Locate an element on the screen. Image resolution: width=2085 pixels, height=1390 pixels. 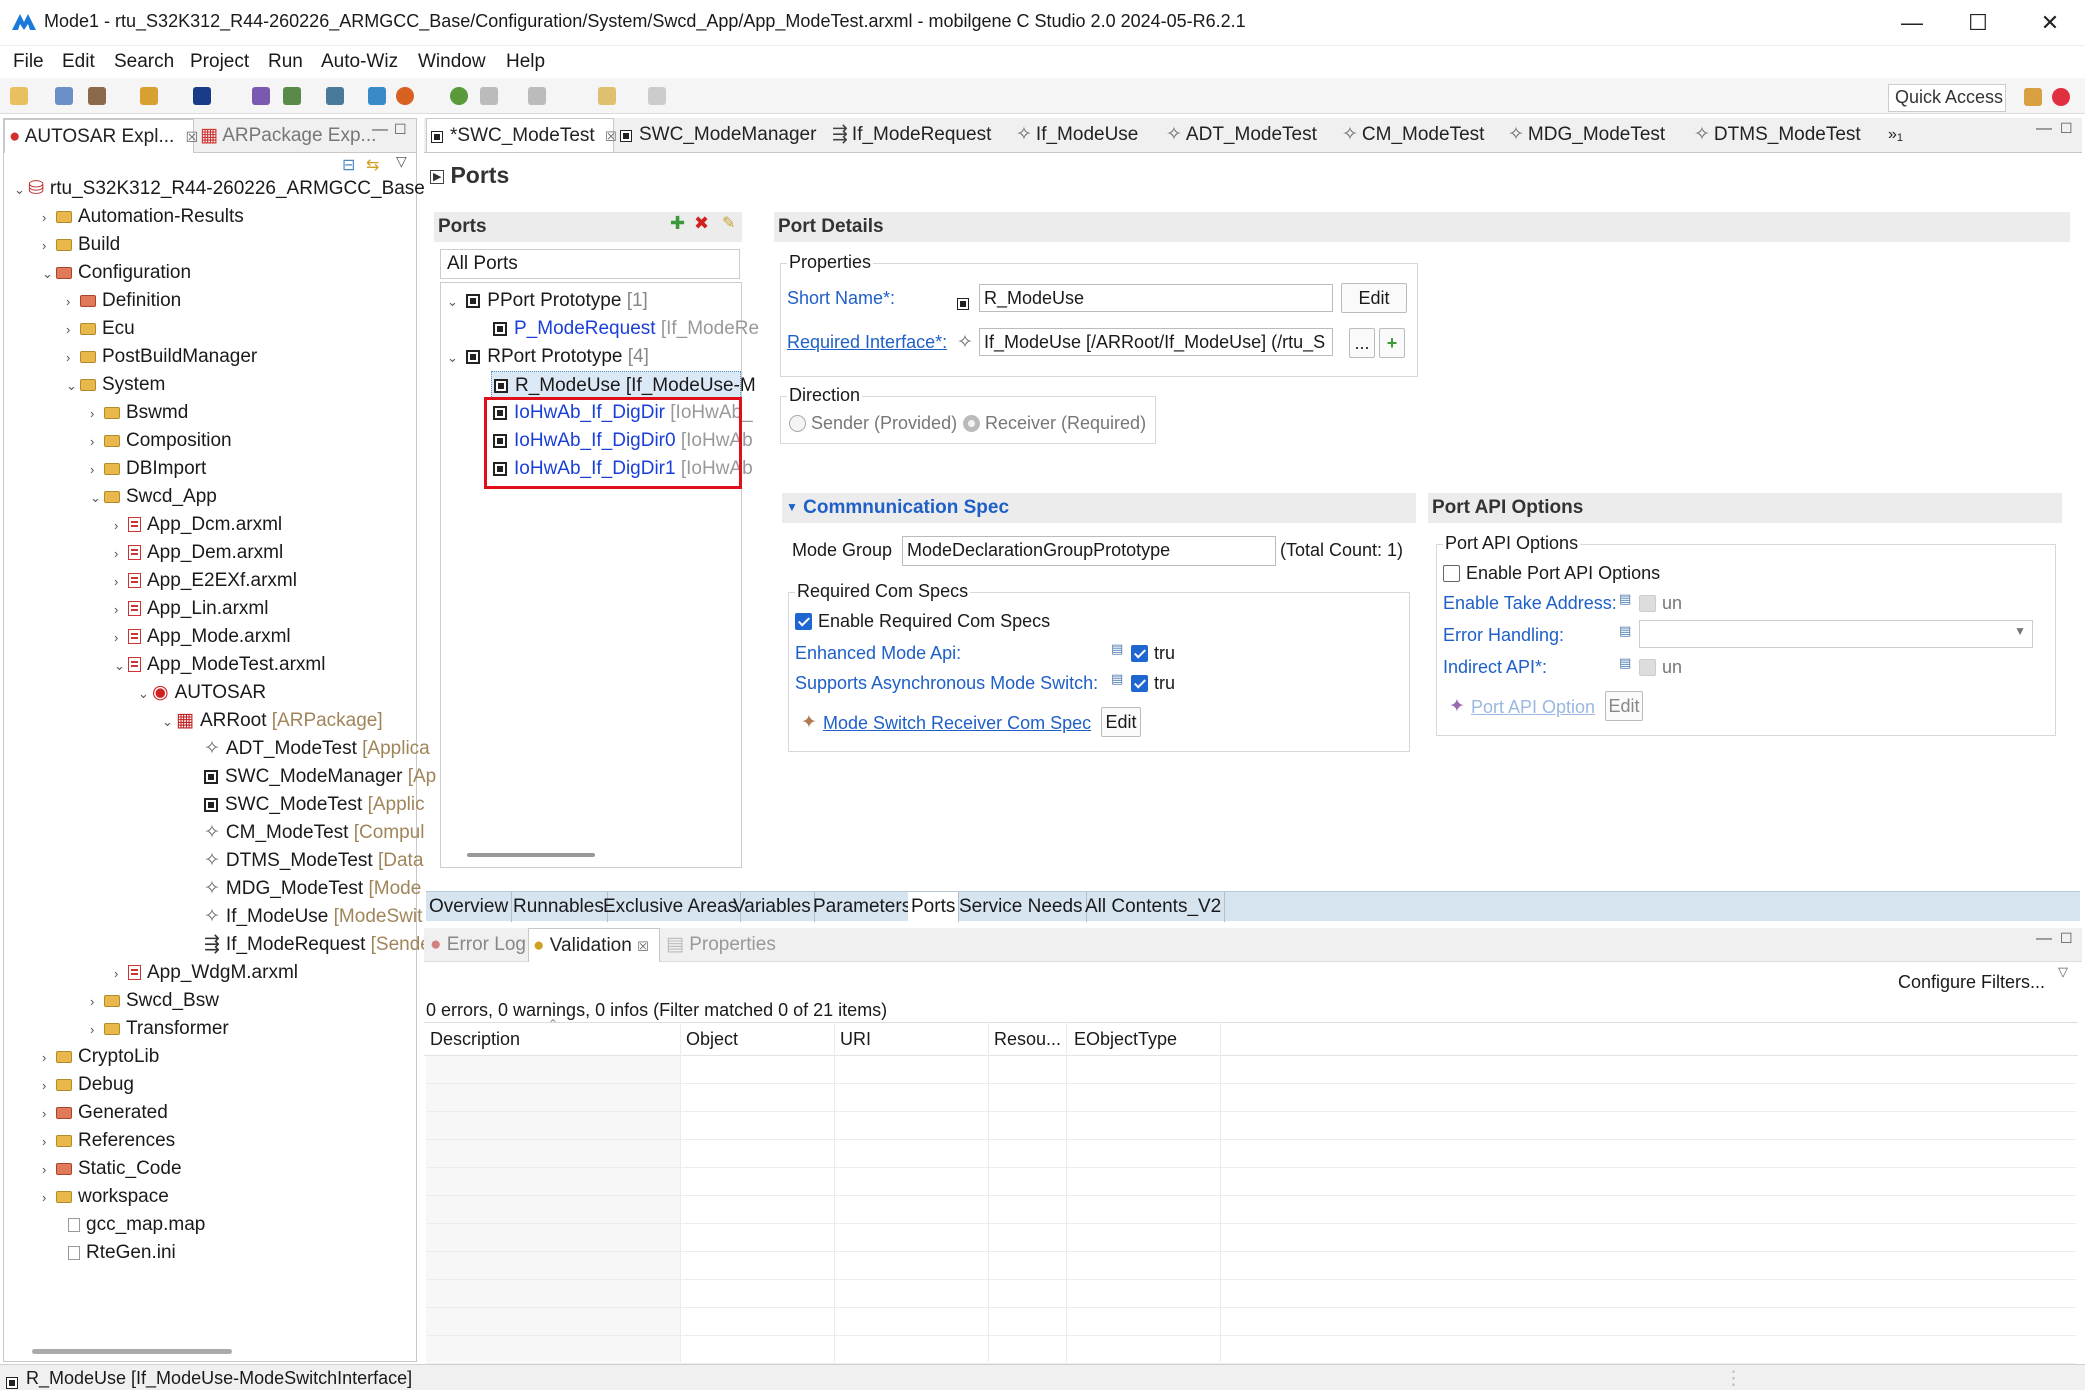
new-icon is located at coordinates (19, 96).